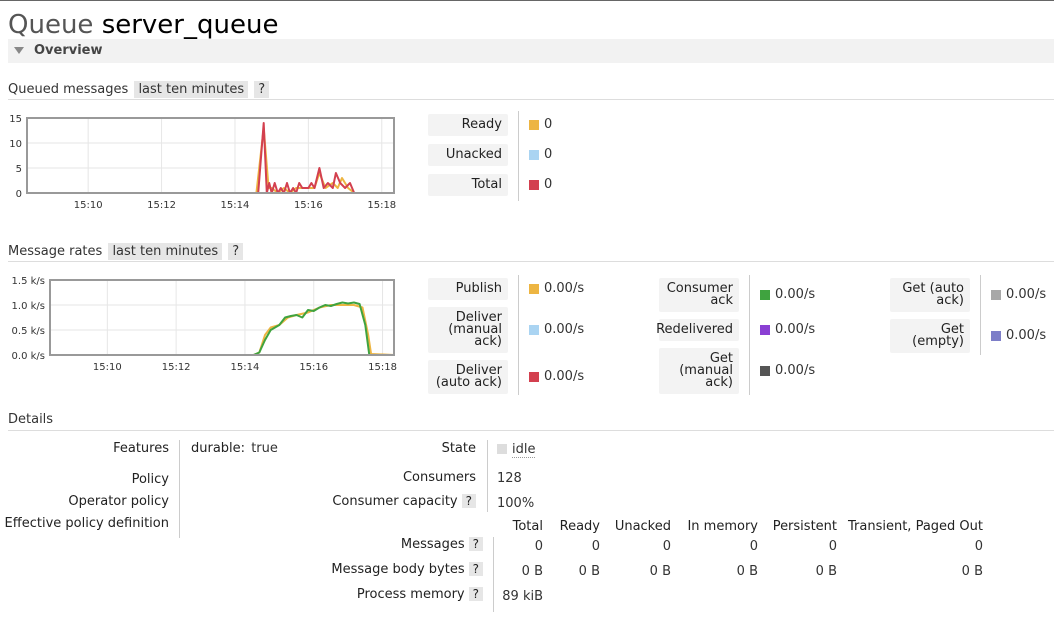 This screenshot has height=617, width=1054. What do you see at coordinates (522, 596) in the screenshot?
I see `process-memory-value: 89 kiB` at bounding box center [522, 596].